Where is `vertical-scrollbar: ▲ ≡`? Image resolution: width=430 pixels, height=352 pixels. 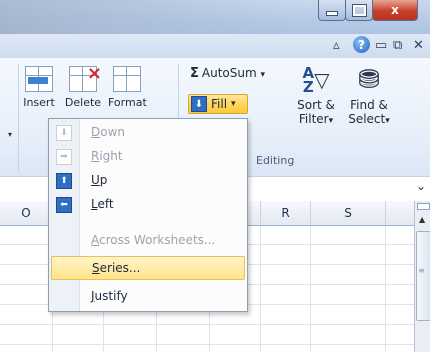
vertical-scrollbar: ▲ ≡ is located at coordinates (422, 276).